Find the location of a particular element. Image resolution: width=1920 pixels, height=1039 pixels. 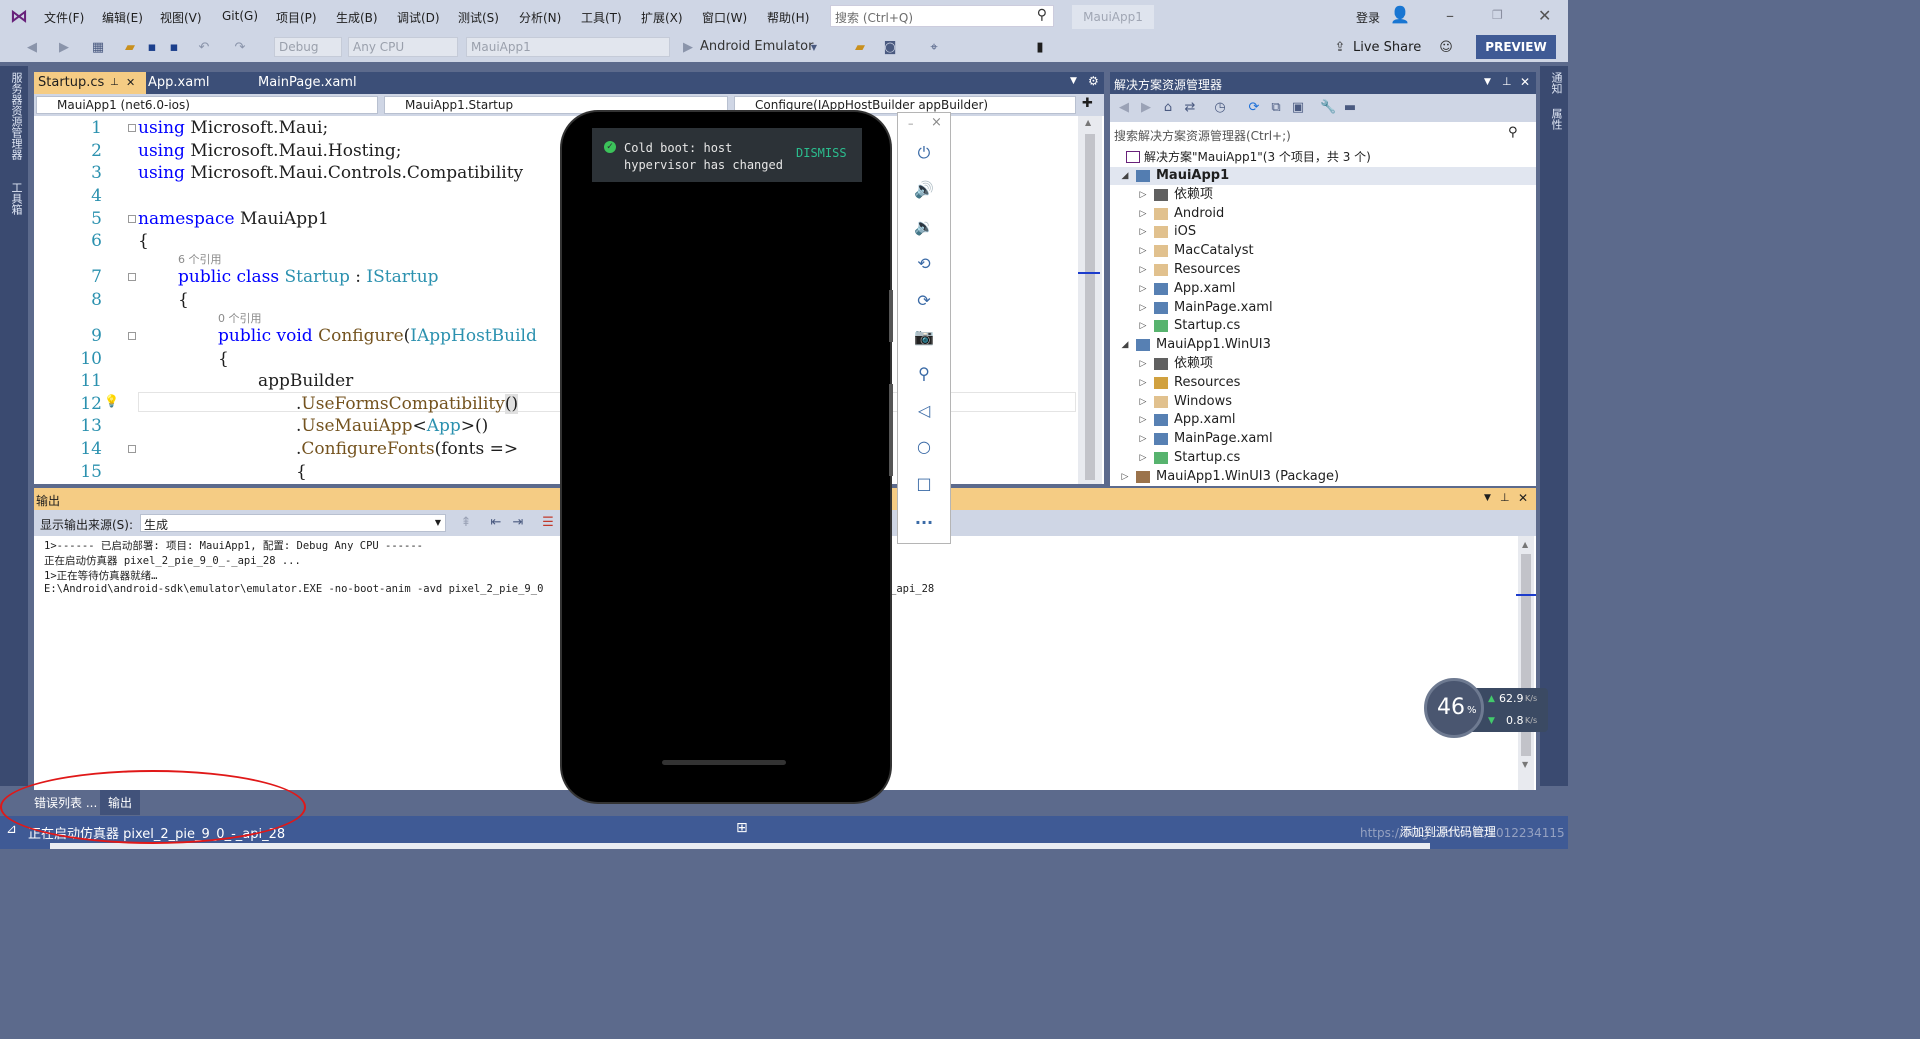

menu-analyze: 分析(N) is located at coordinates (540, 17).